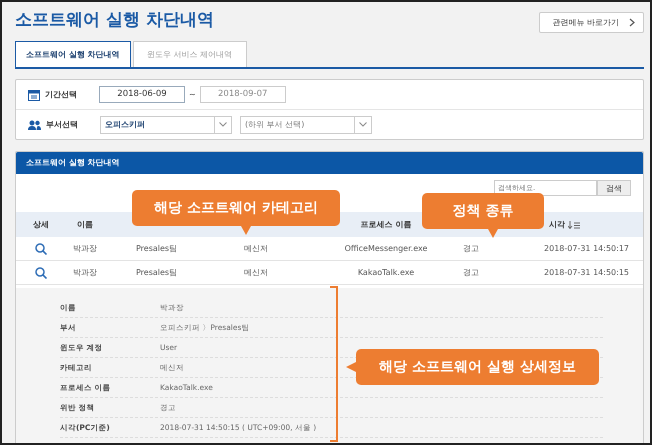  What do you see at coordinates (586, 248) in the screenshot?
I see `table-cell: 2018-07-31 14:50:17` at bounding box center [586, 248].